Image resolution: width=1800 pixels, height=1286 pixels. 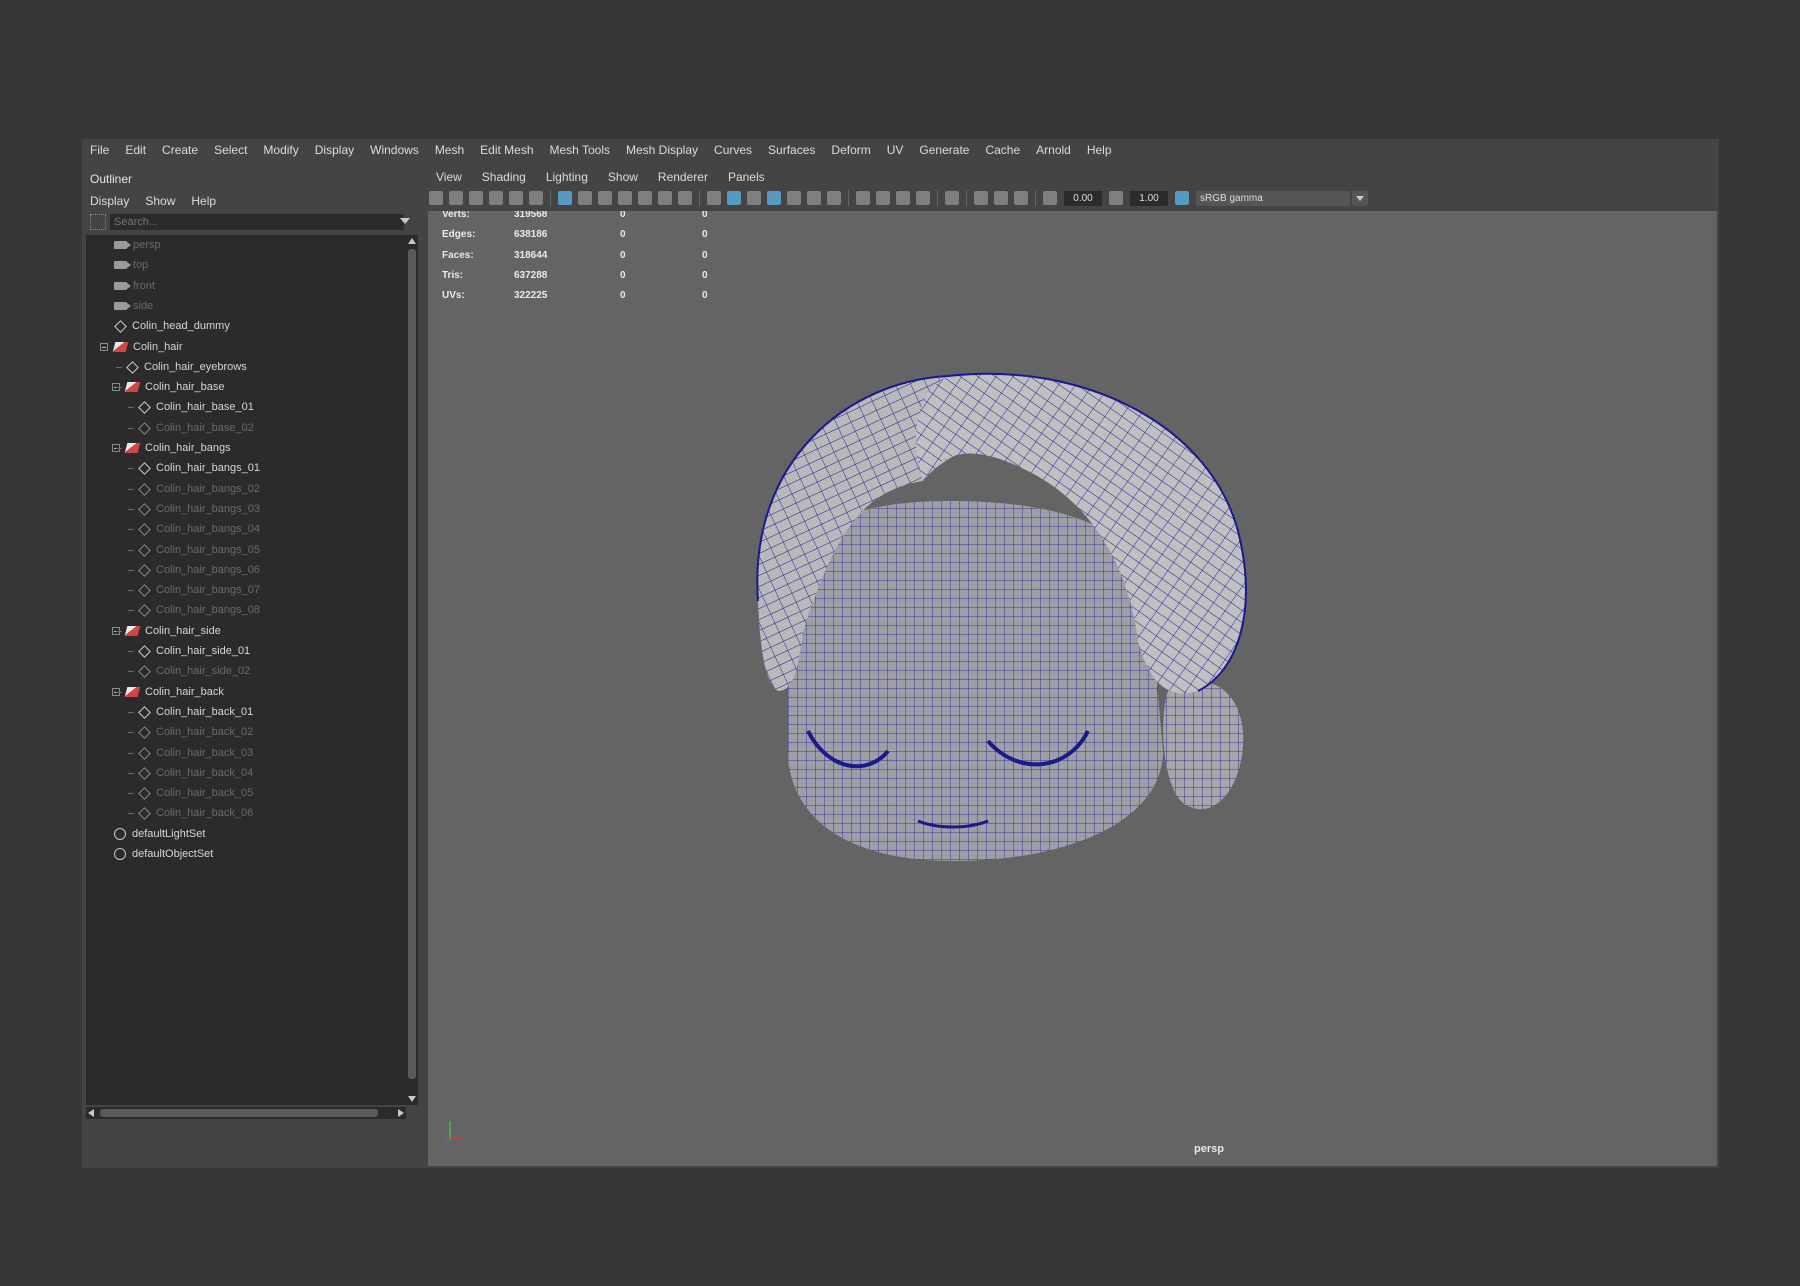 I want to click on depth-of-field-icon, so click(x=923, y=198).